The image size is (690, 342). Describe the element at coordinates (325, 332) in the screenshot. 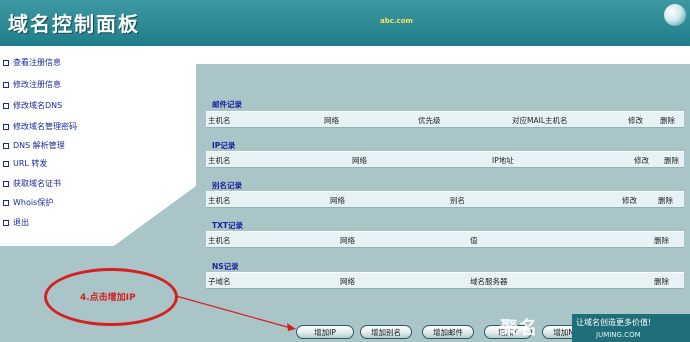

I see `add-ip-button: 增加IP` at that location.